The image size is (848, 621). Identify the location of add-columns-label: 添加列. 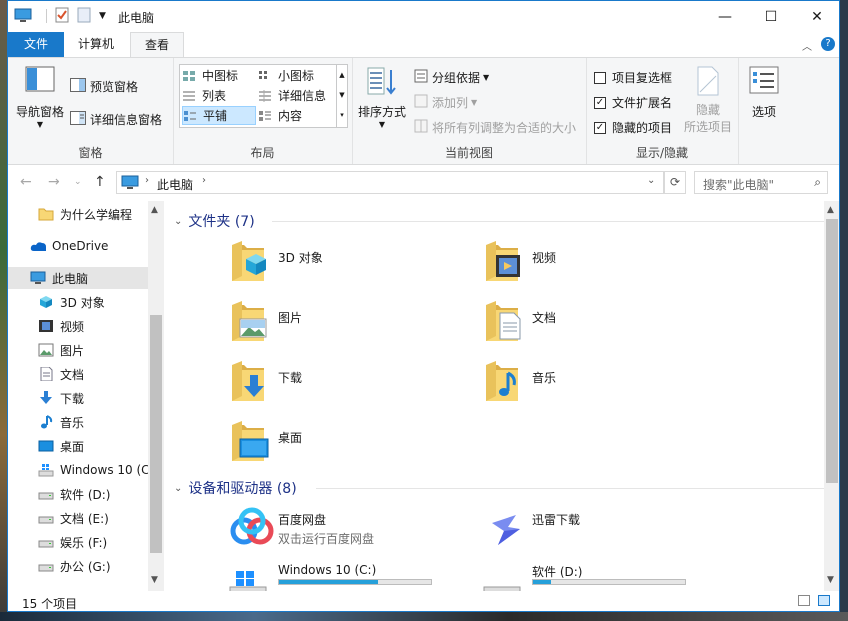
(450, 103).